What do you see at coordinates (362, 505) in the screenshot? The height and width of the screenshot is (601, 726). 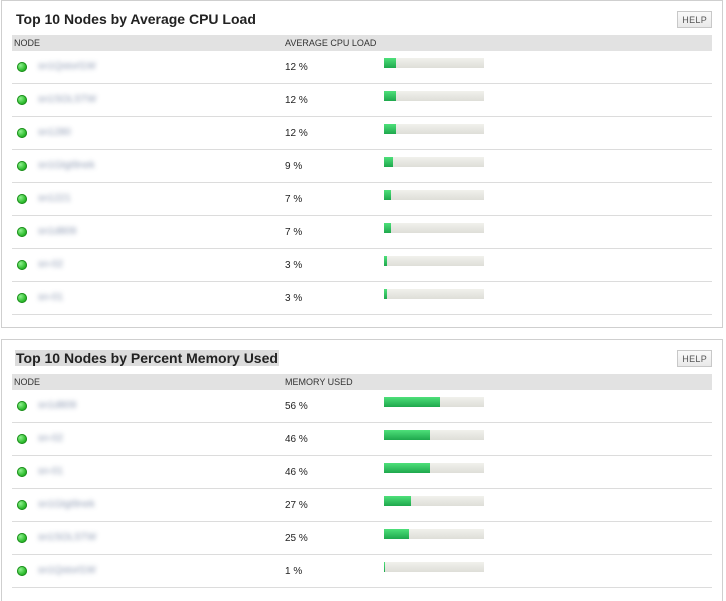 I see `table-row: sn1Gtgt9nek 27 %` at bounding box center [362, 505].